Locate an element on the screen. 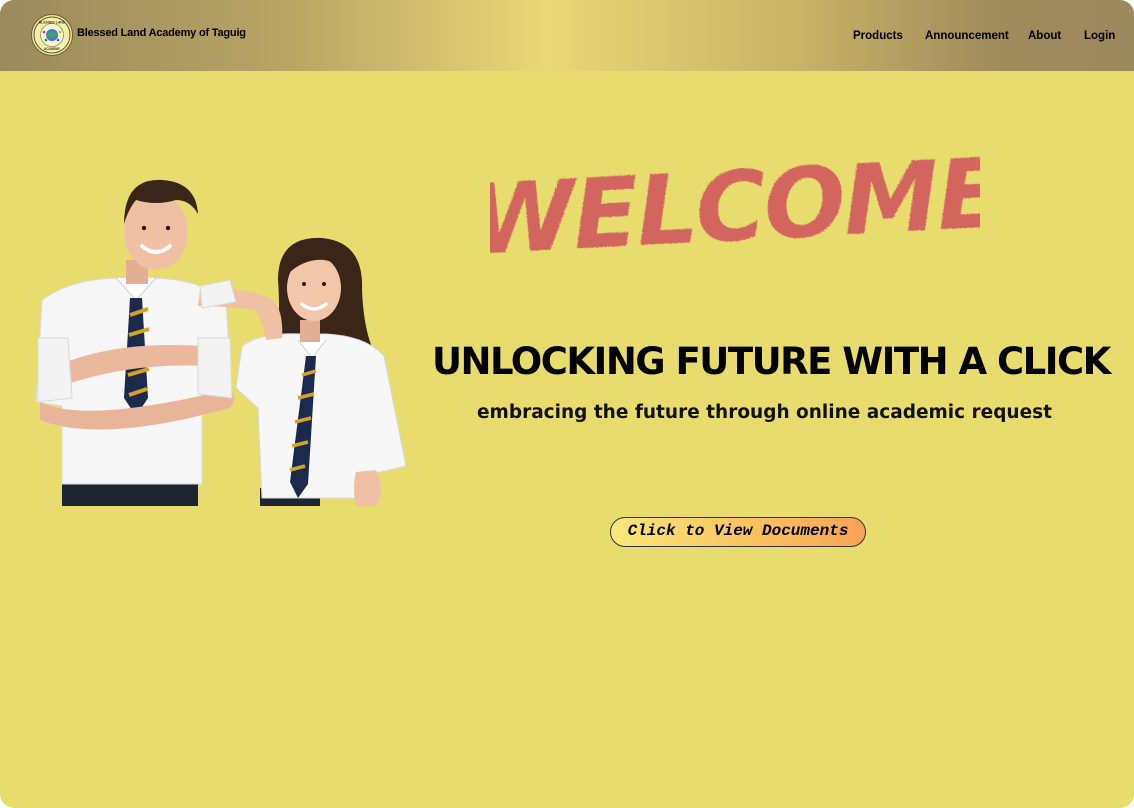 The height and width of the screenshot is (808, 1134). hero-students-image is located at coordinates (225, 340).